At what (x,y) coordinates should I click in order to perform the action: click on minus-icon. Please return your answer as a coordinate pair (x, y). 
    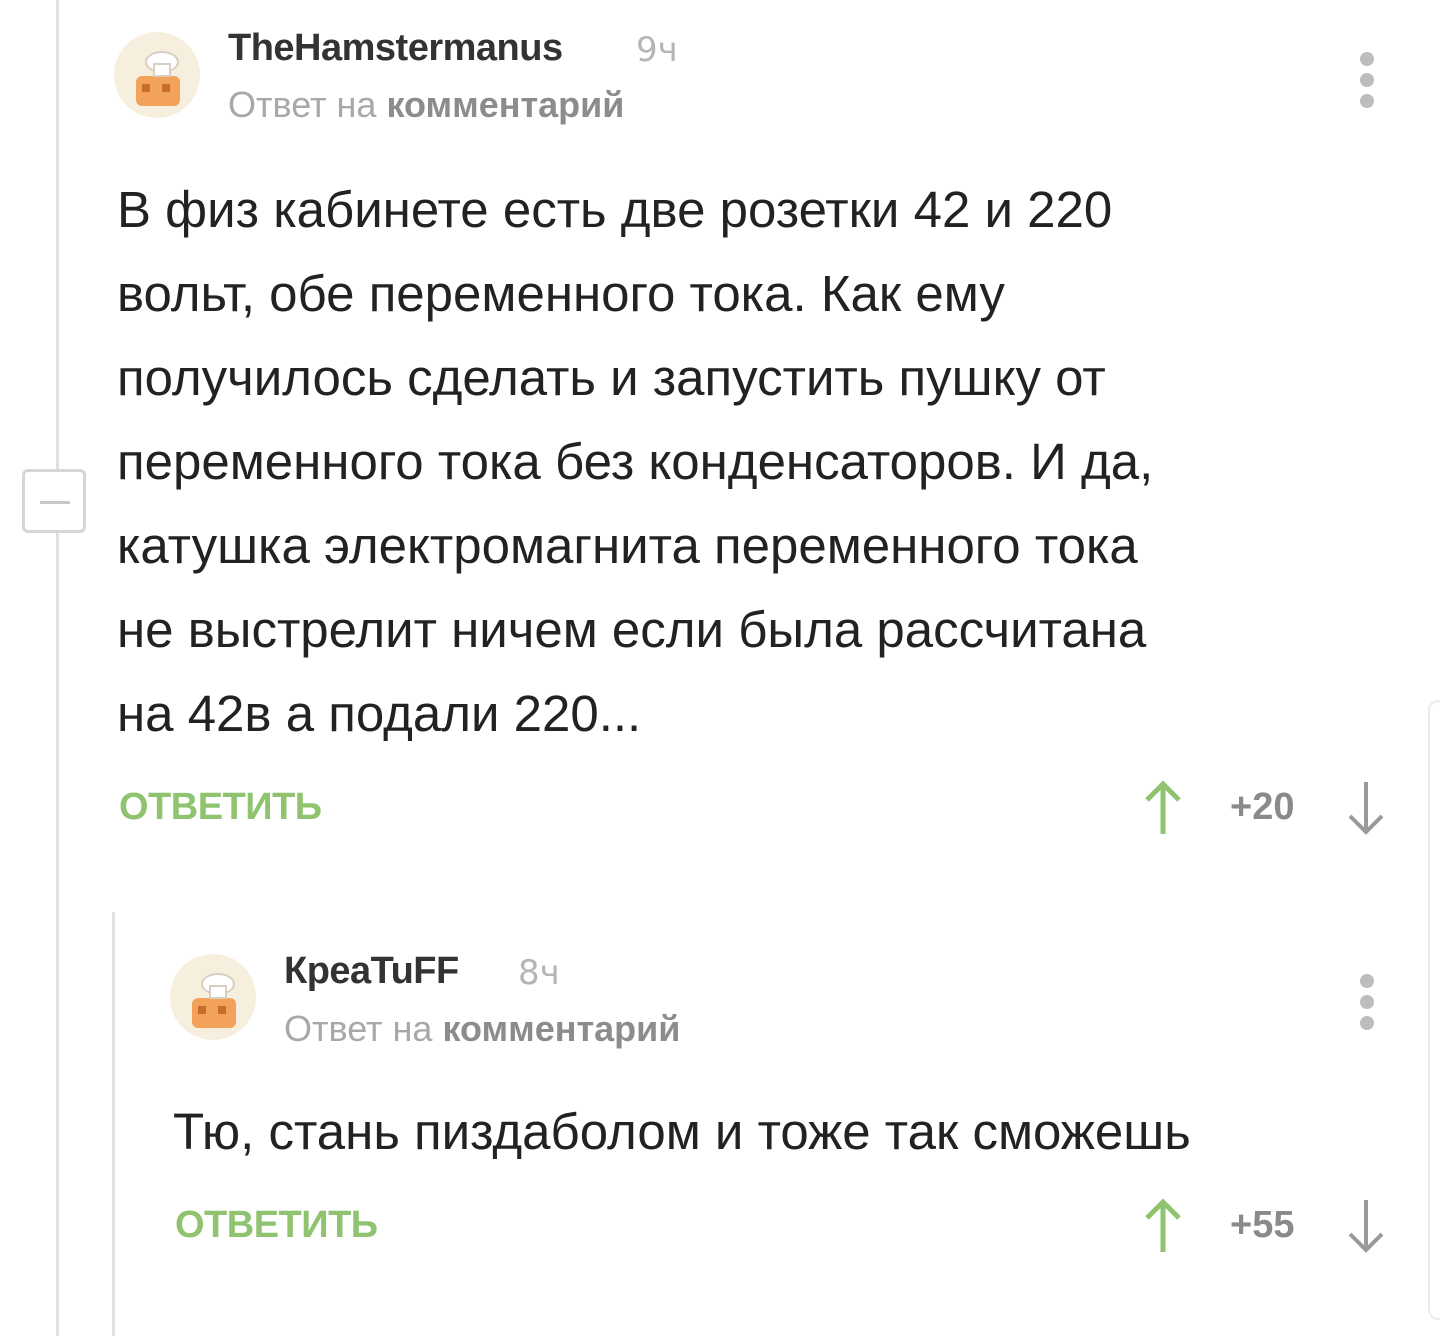
    Looking at the image, I should click on (55, 502).